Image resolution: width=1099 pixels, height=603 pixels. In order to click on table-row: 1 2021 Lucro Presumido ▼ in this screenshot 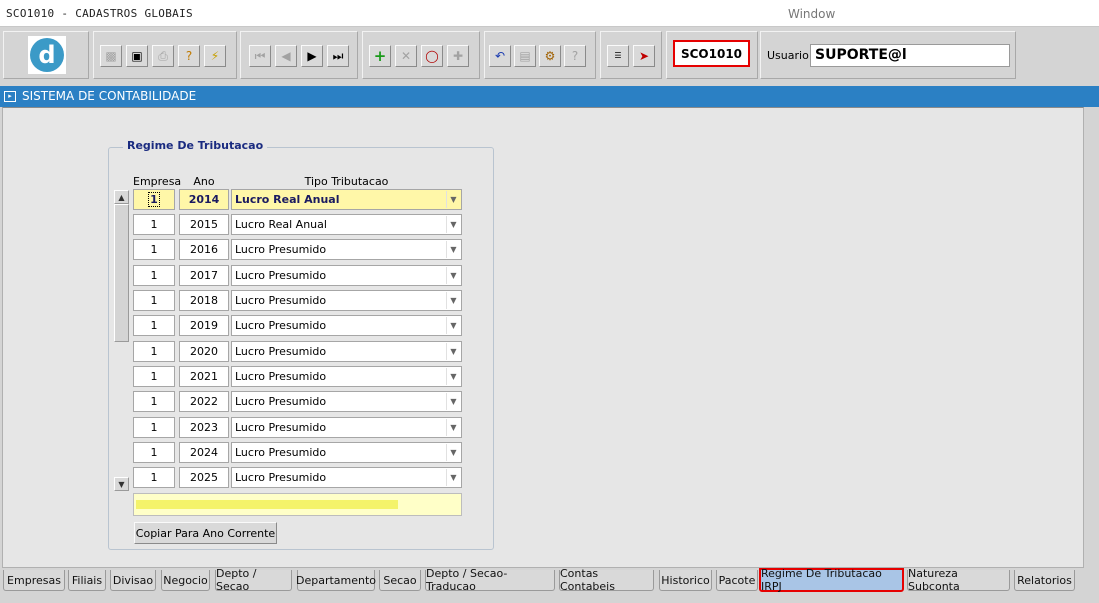, I will do `click(298, 377)`.